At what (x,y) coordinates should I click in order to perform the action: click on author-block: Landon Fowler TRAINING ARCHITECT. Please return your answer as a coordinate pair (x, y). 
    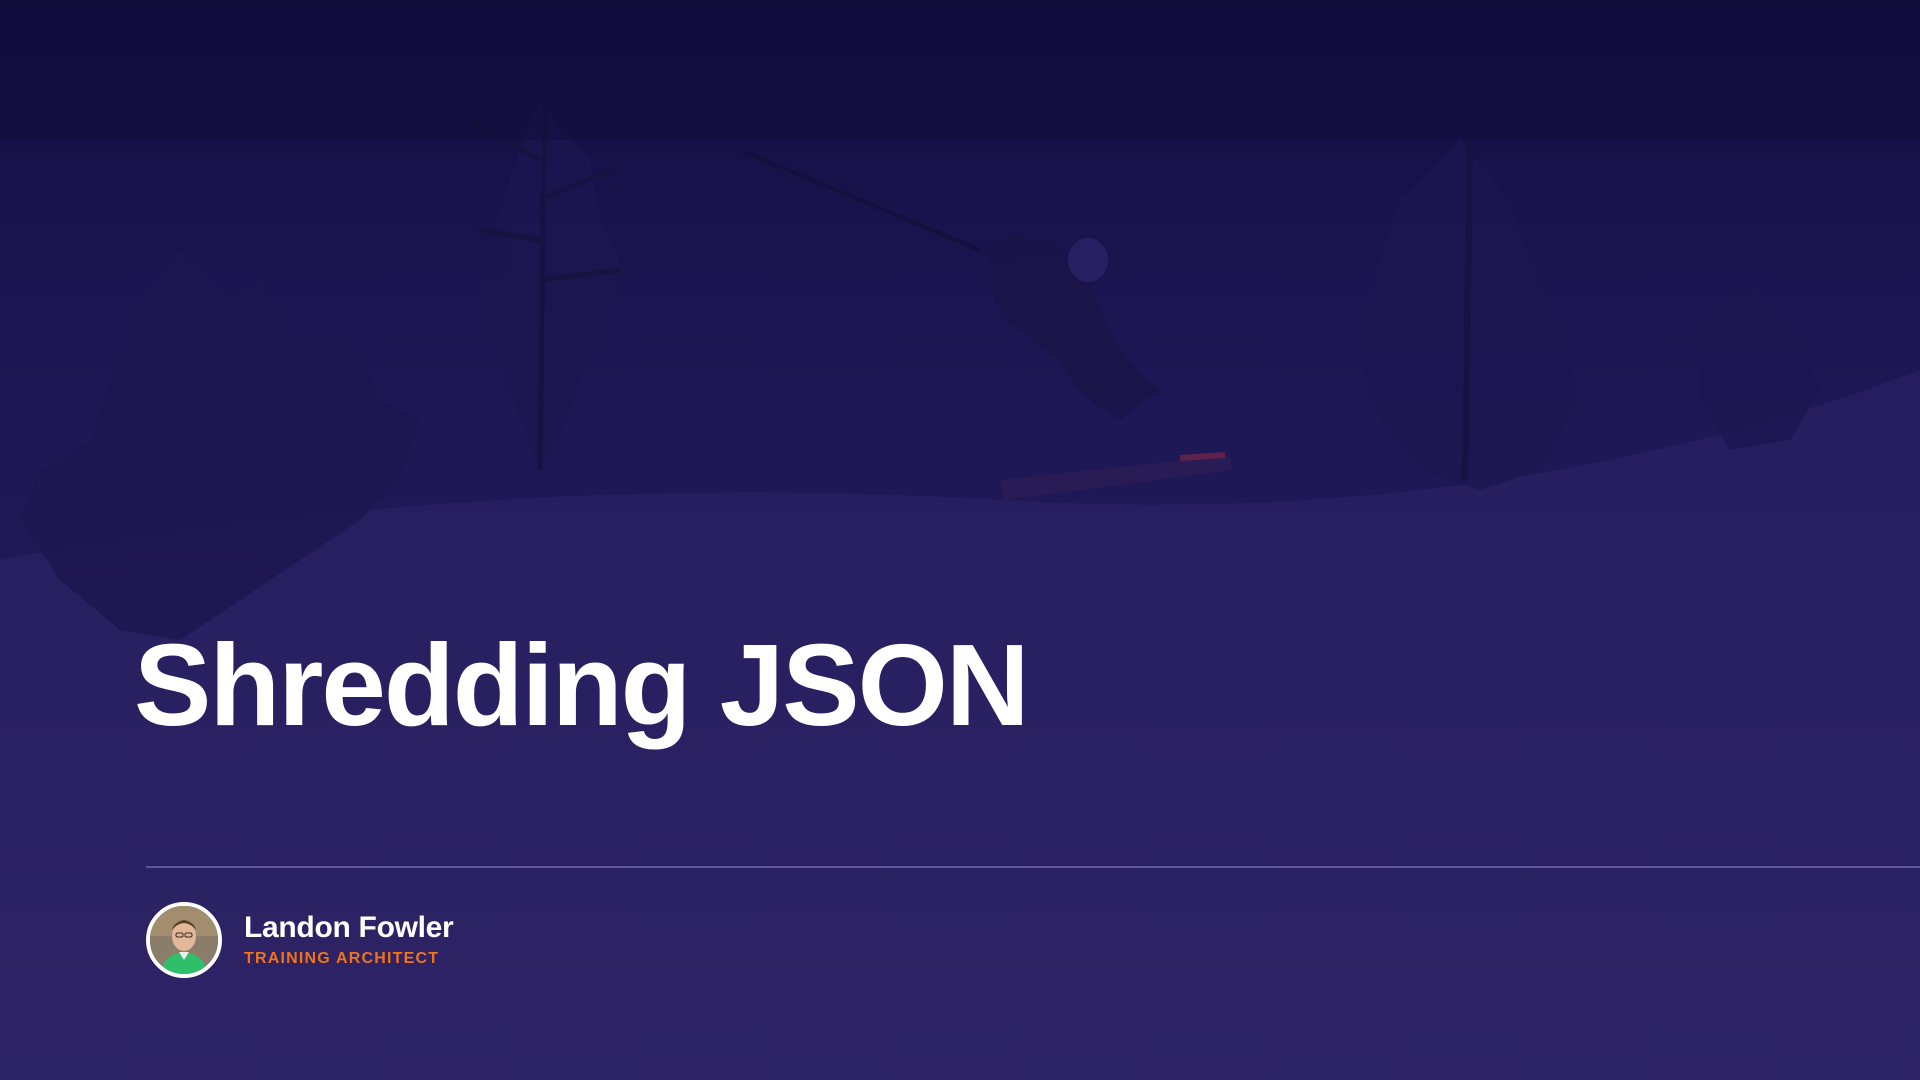
    Looking at the image, I should click on (300, 940).